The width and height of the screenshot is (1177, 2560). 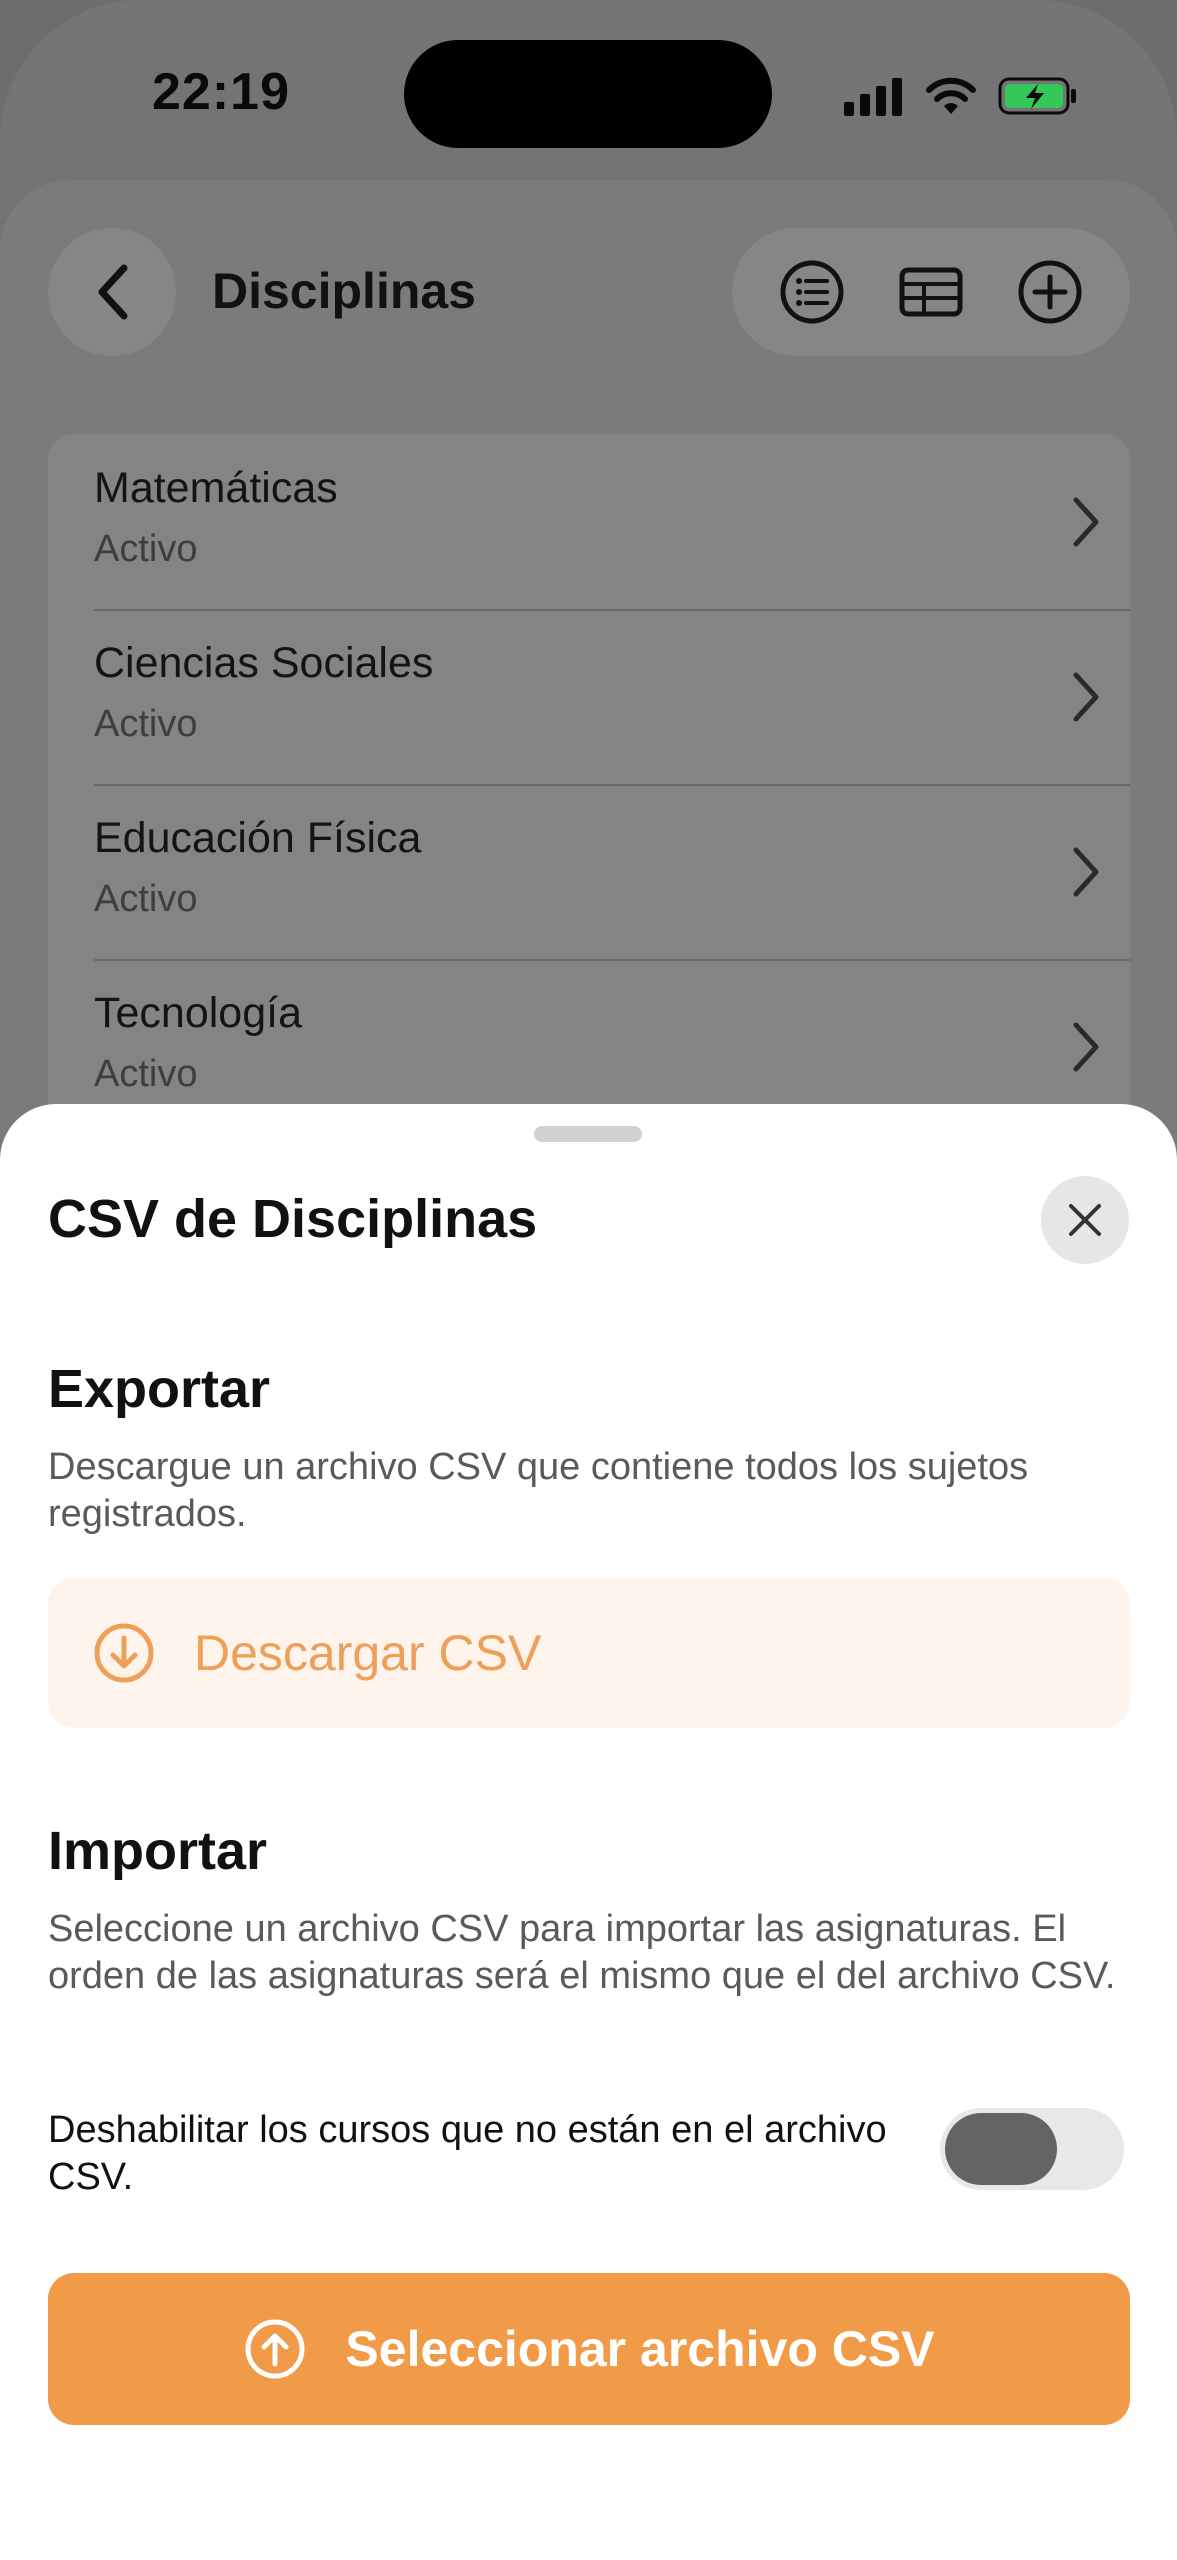 I want to click on list-item: Matemáticas Activo, so click(x=589, y=521).